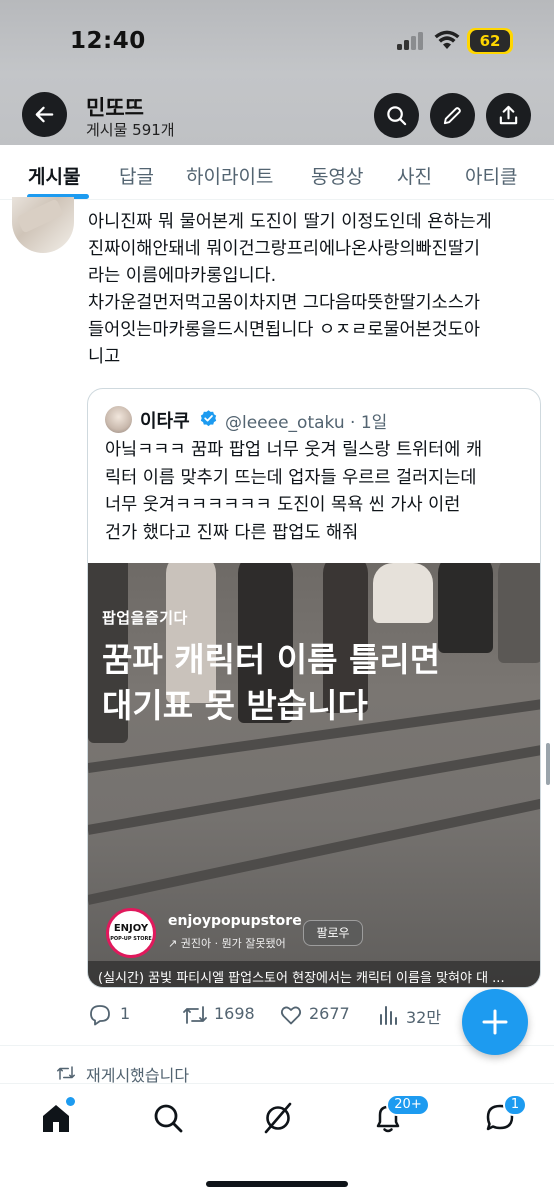 The width and height of the screenshot is (554, 1200). What do you see at coordinates (43, 225) in the screenshot?
I see `avatar` at bounding box center [43, 225].